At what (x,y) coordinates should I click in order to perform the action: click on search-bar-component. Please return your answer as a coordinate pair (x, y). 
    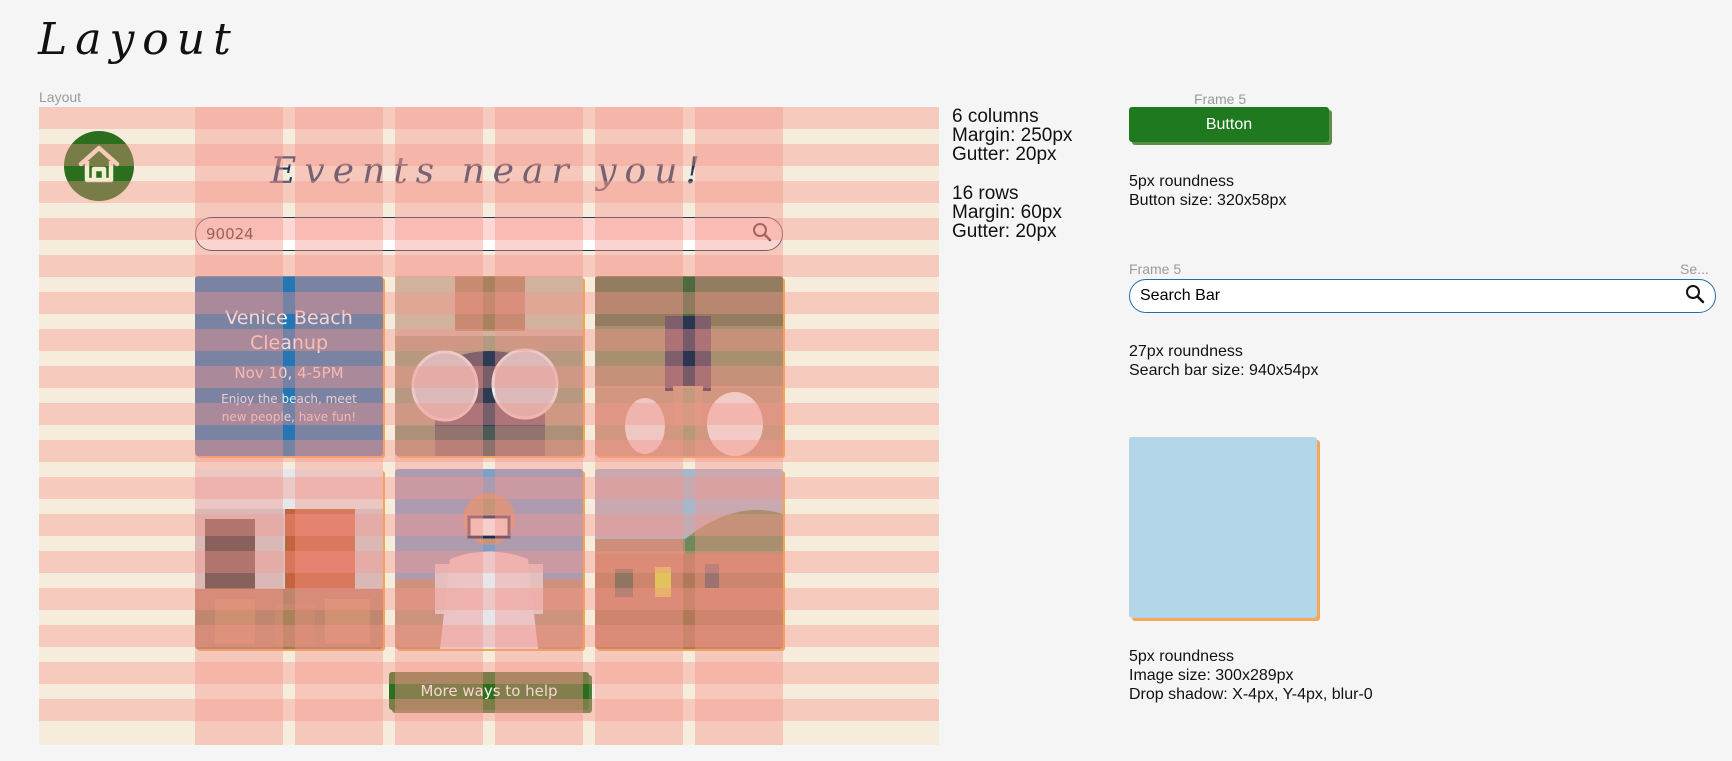
    Looking at the image, I should click on (1422, 296).